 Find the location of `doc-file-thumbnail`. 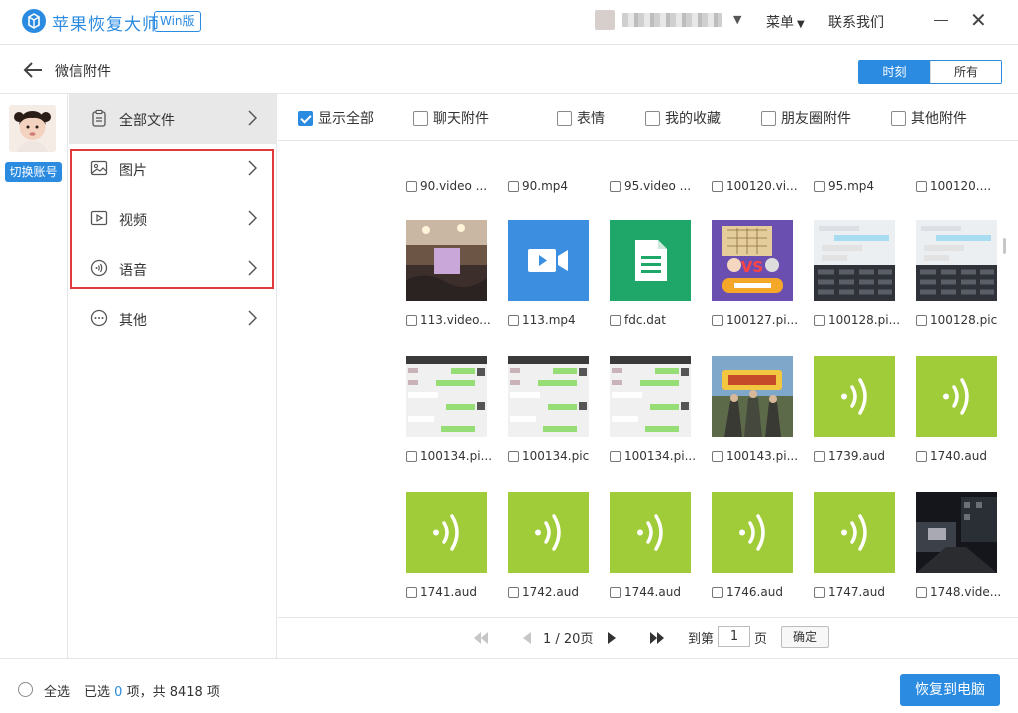

doc-file-thumbnail is located at coordinates (650, 260).